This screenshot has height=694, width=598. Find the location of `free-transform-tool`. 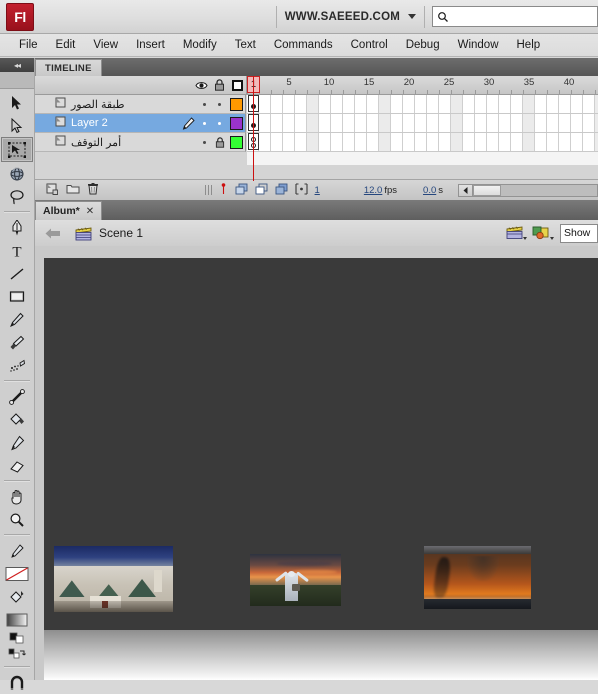

free-transform-tool is located at coordinates (17, 149).